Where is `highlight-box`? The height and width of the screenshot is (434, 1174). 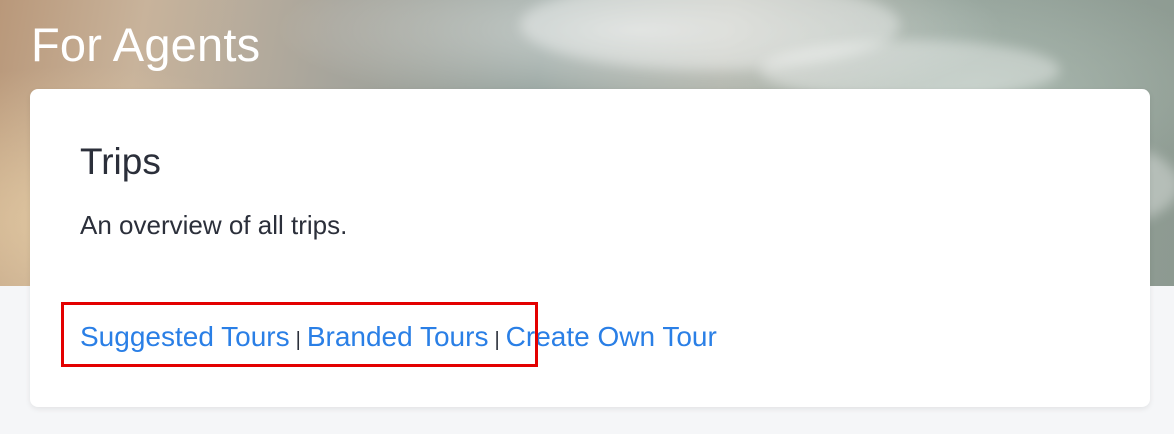
highlight-box is located at coordinates (299, 334).